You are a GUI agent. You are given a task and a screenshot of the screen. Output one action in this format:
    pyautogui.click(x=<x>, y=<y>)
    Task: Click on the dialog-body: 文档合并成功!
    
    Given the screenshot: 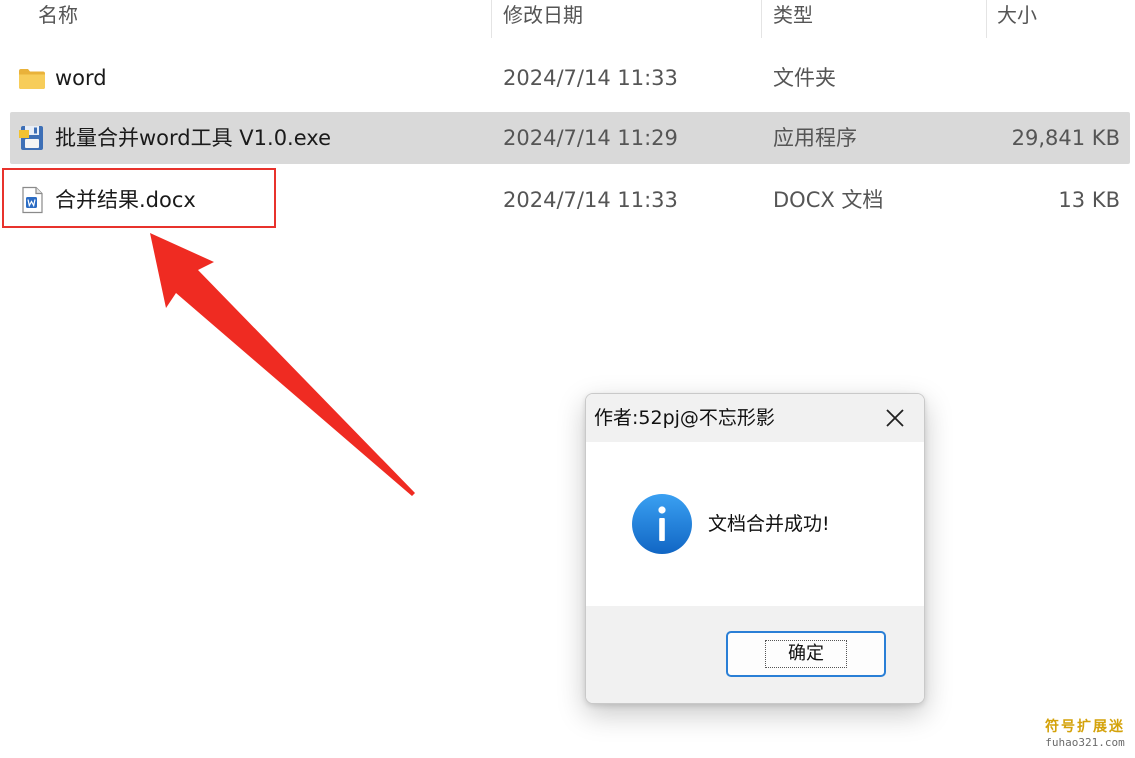 What is the action you would take?
    pyautogui.click(x=755, y=524)
    